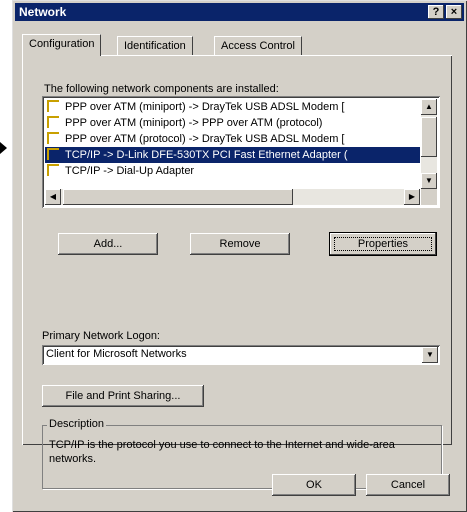 This screenshot has width=467, height=512. What do you see at coordinates (383, 244) in the screenshot?
I see `properties-button: Properties` at bounding box center [383, 244].